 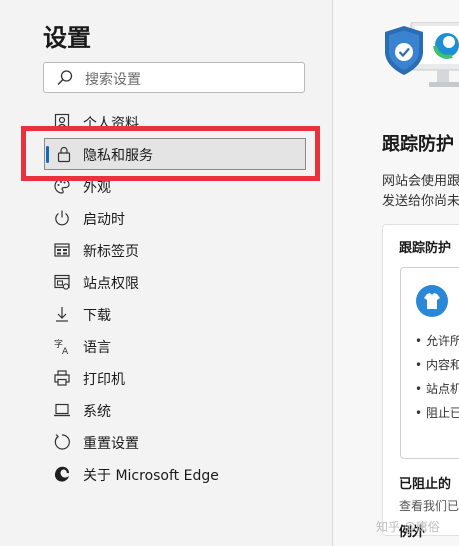 What do you see at coordinates (175, 314) in the screenshot?
I see `sidebar-item-downloads: 下载` at bounding box center [175, 314].